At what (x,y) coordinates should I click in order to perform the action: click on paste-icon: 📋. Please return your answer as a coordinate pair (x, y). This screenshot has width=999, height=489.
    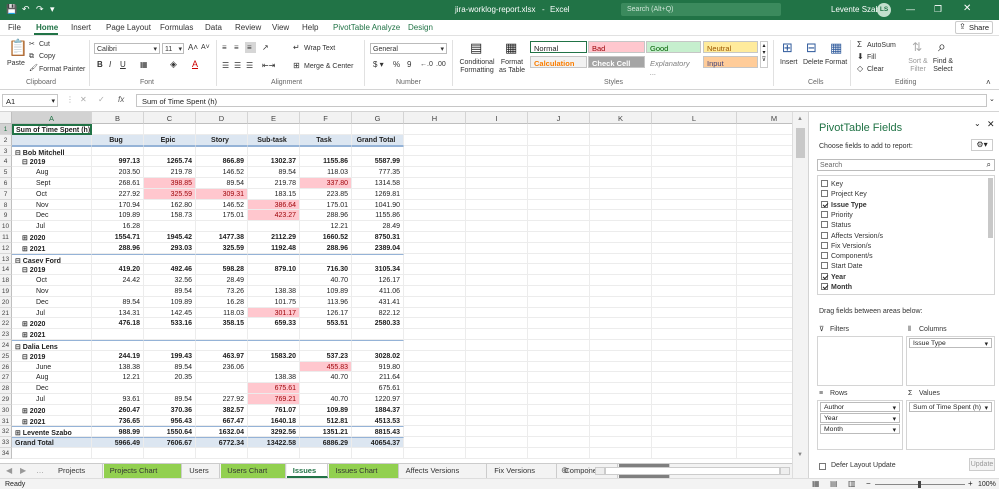
    Looking at the image, I should click on (18, 49).